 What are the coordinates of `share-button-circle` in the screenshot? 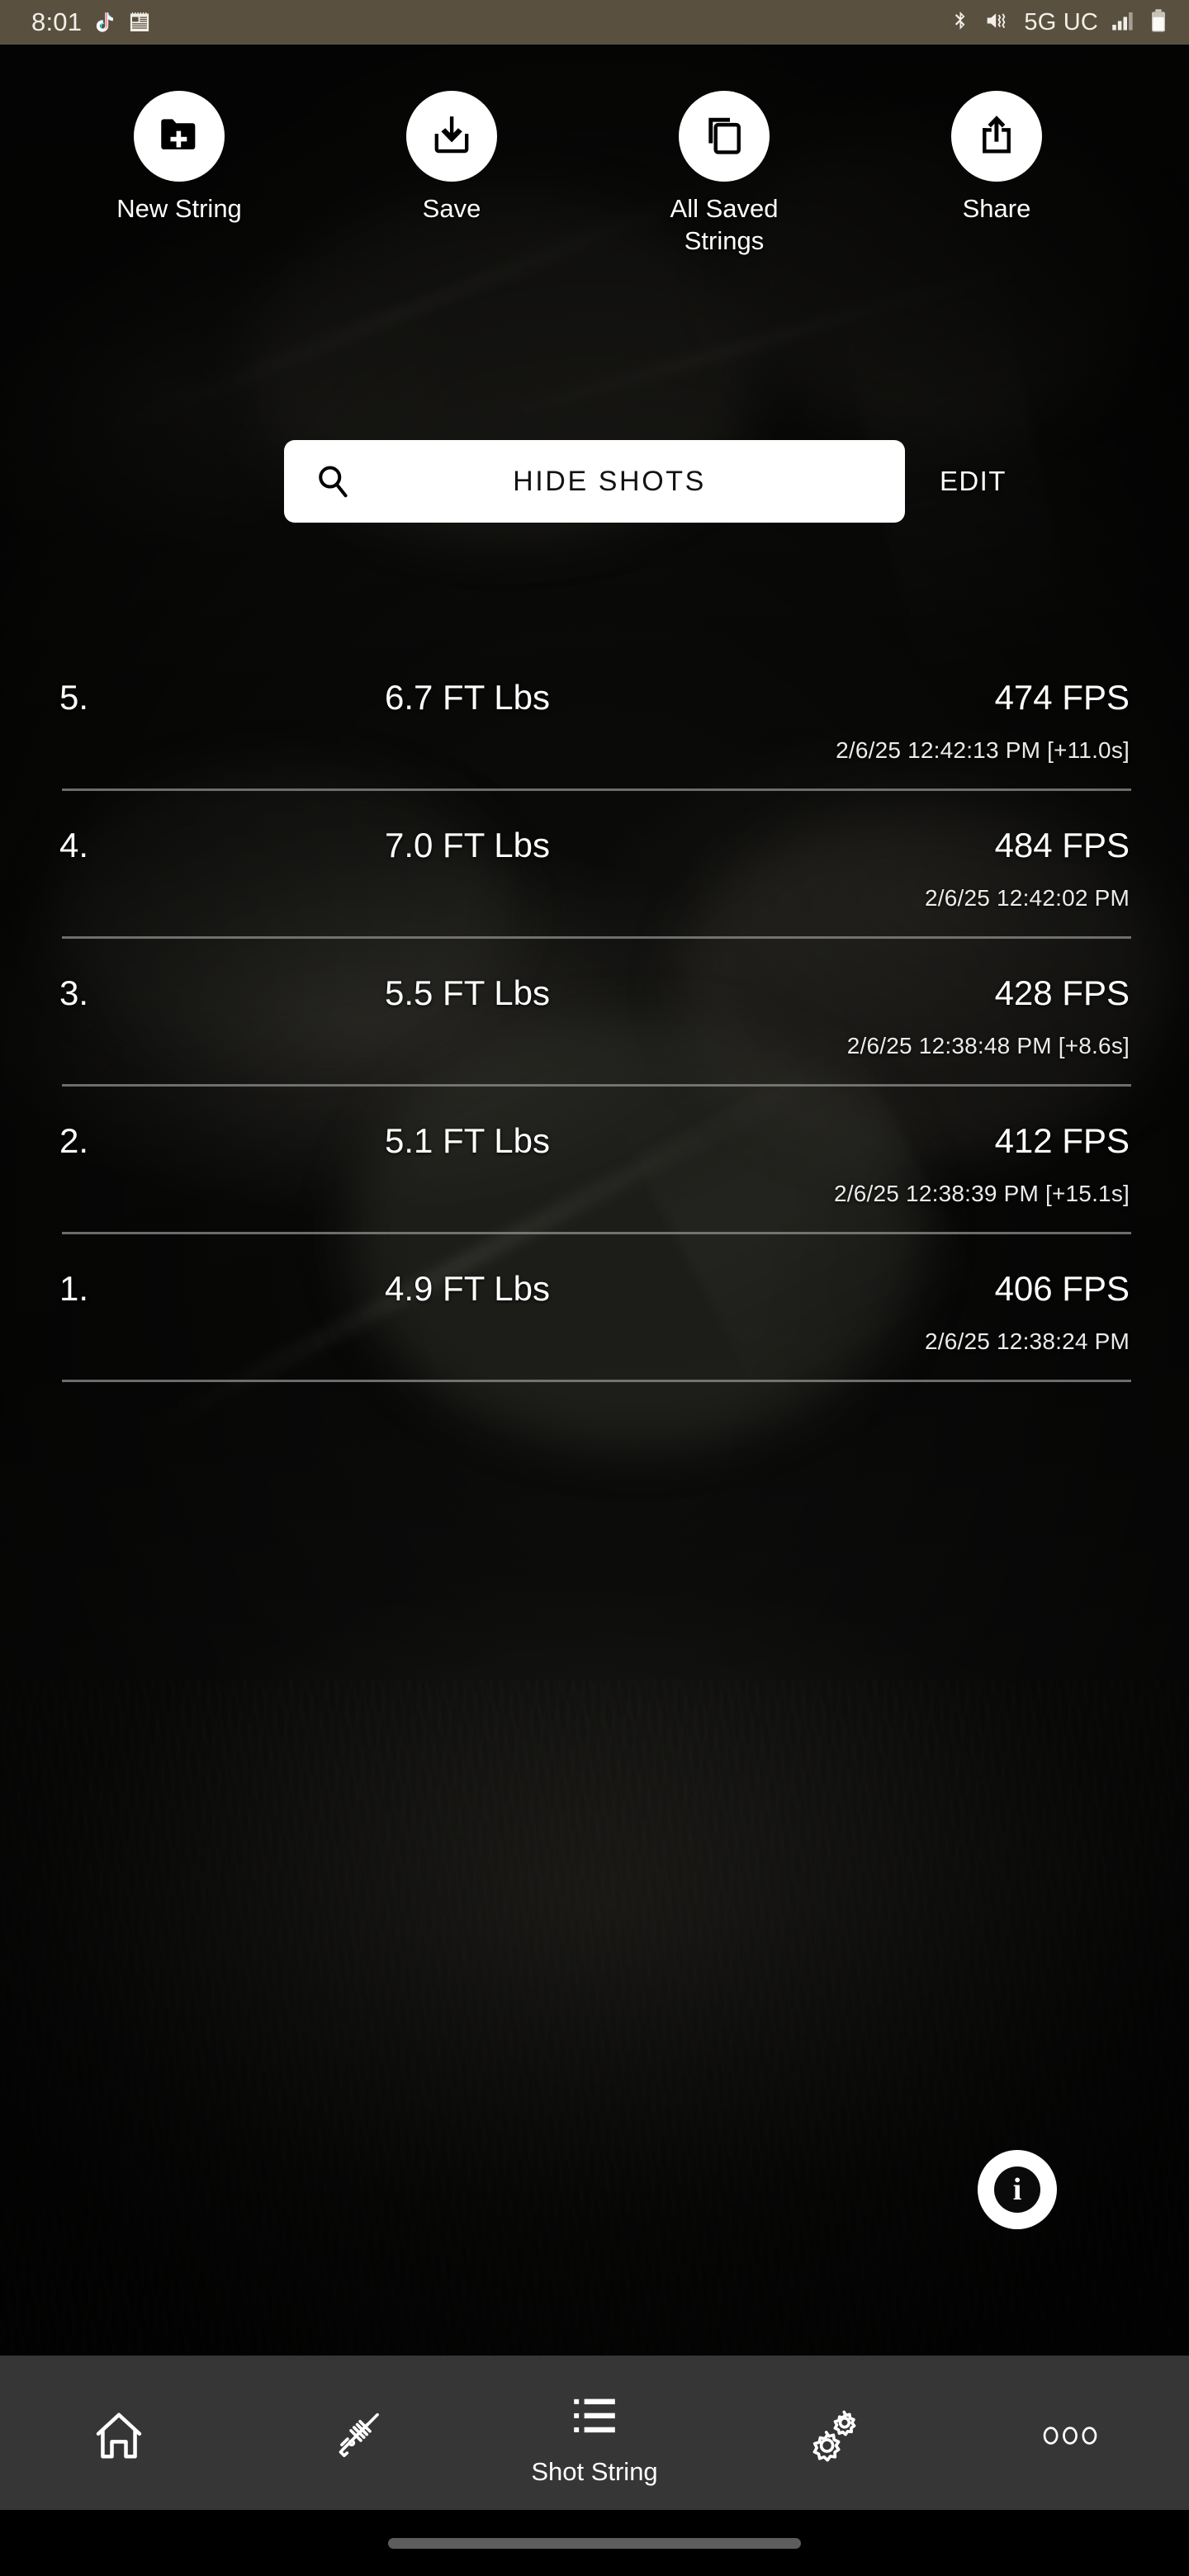 It's located at (996, 136).